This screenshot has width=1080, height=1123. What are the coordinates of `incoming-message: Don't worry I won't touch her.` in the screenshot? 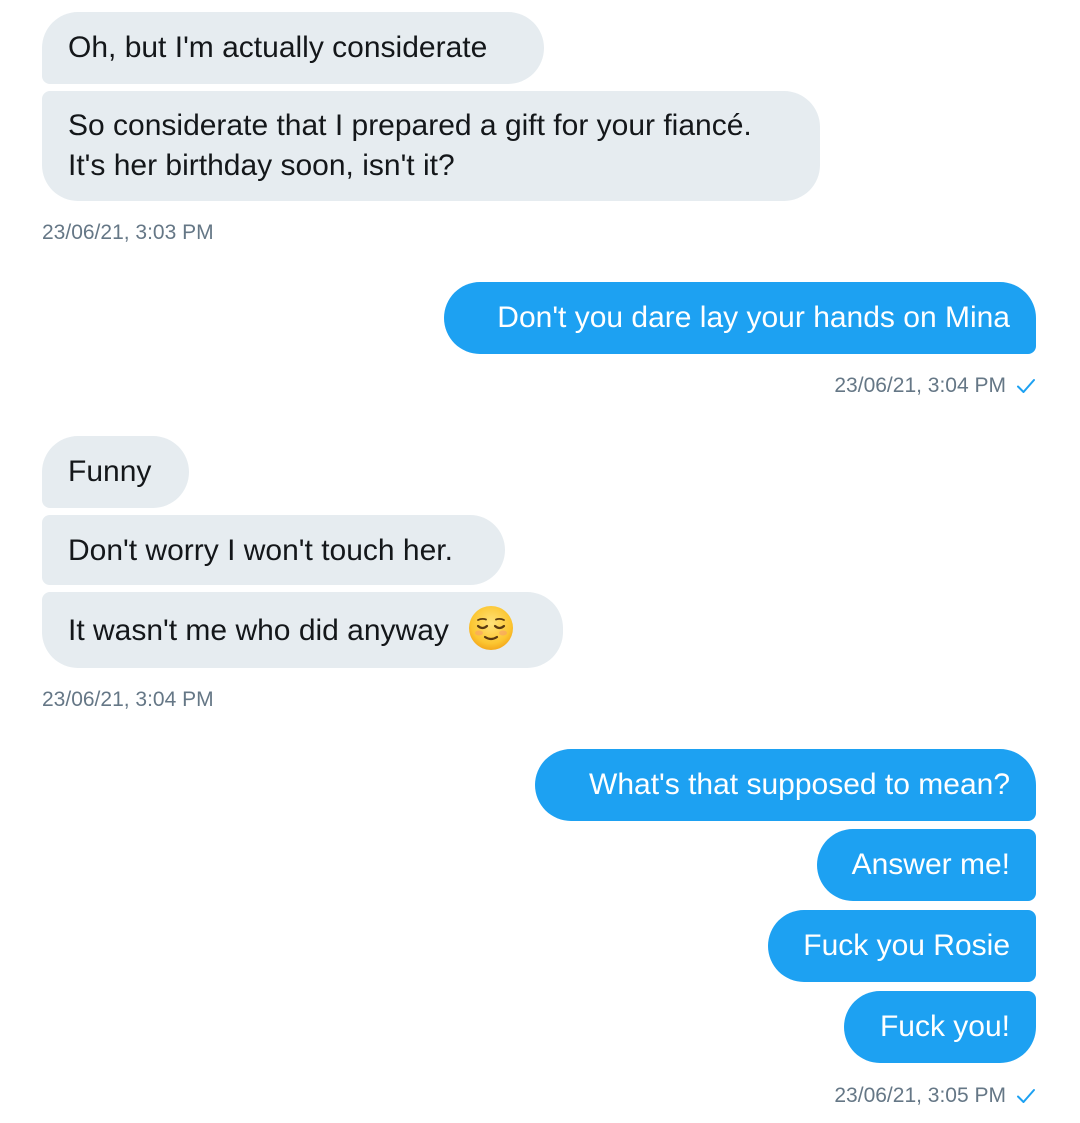 It's located at (273, 550).